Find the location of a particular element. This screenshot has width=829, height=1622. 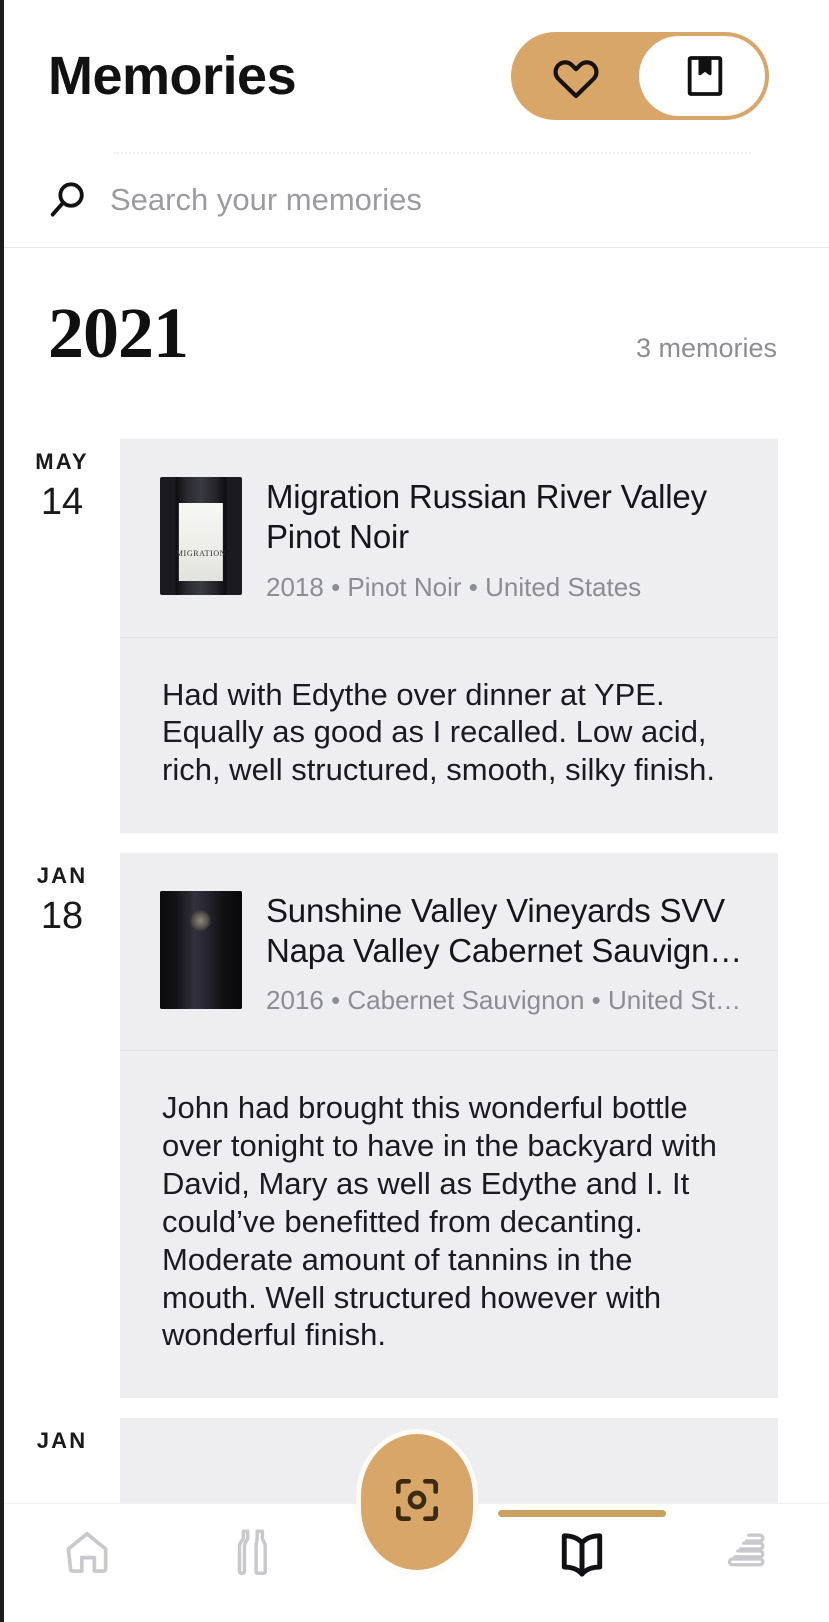

home-icon is located at coordinates (87, 1554).